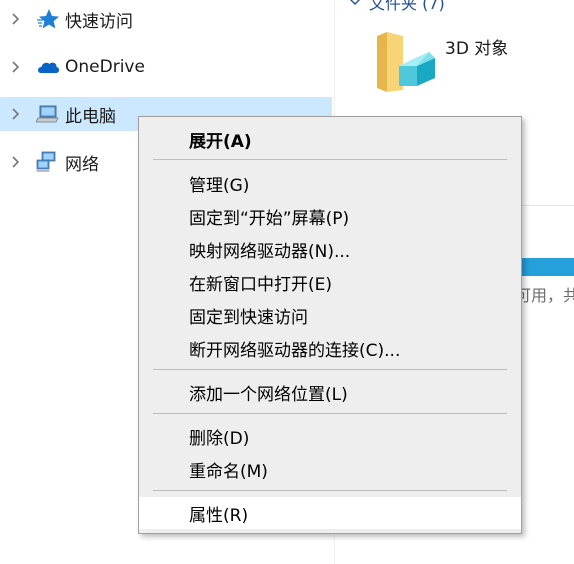 The width and height of the screenshot is (574, 564). I want to click on menu-item-add-network-location: 添加一个网络位置(L), so click(330, 392).